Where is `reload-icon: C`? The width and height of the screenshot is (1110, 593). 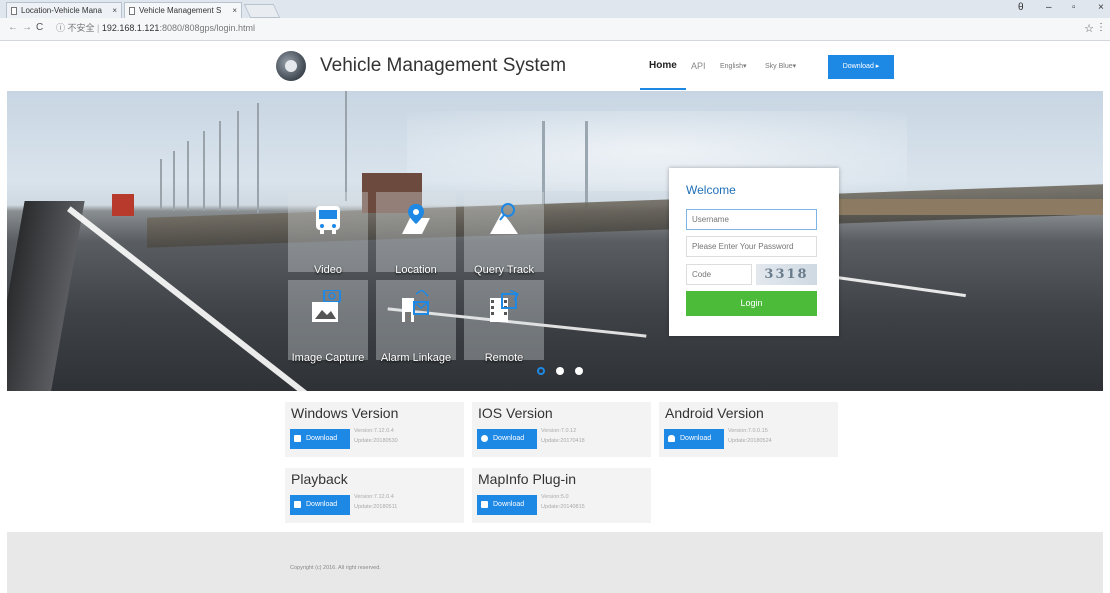 reload-icon: C is located at coordinates (39, 27).